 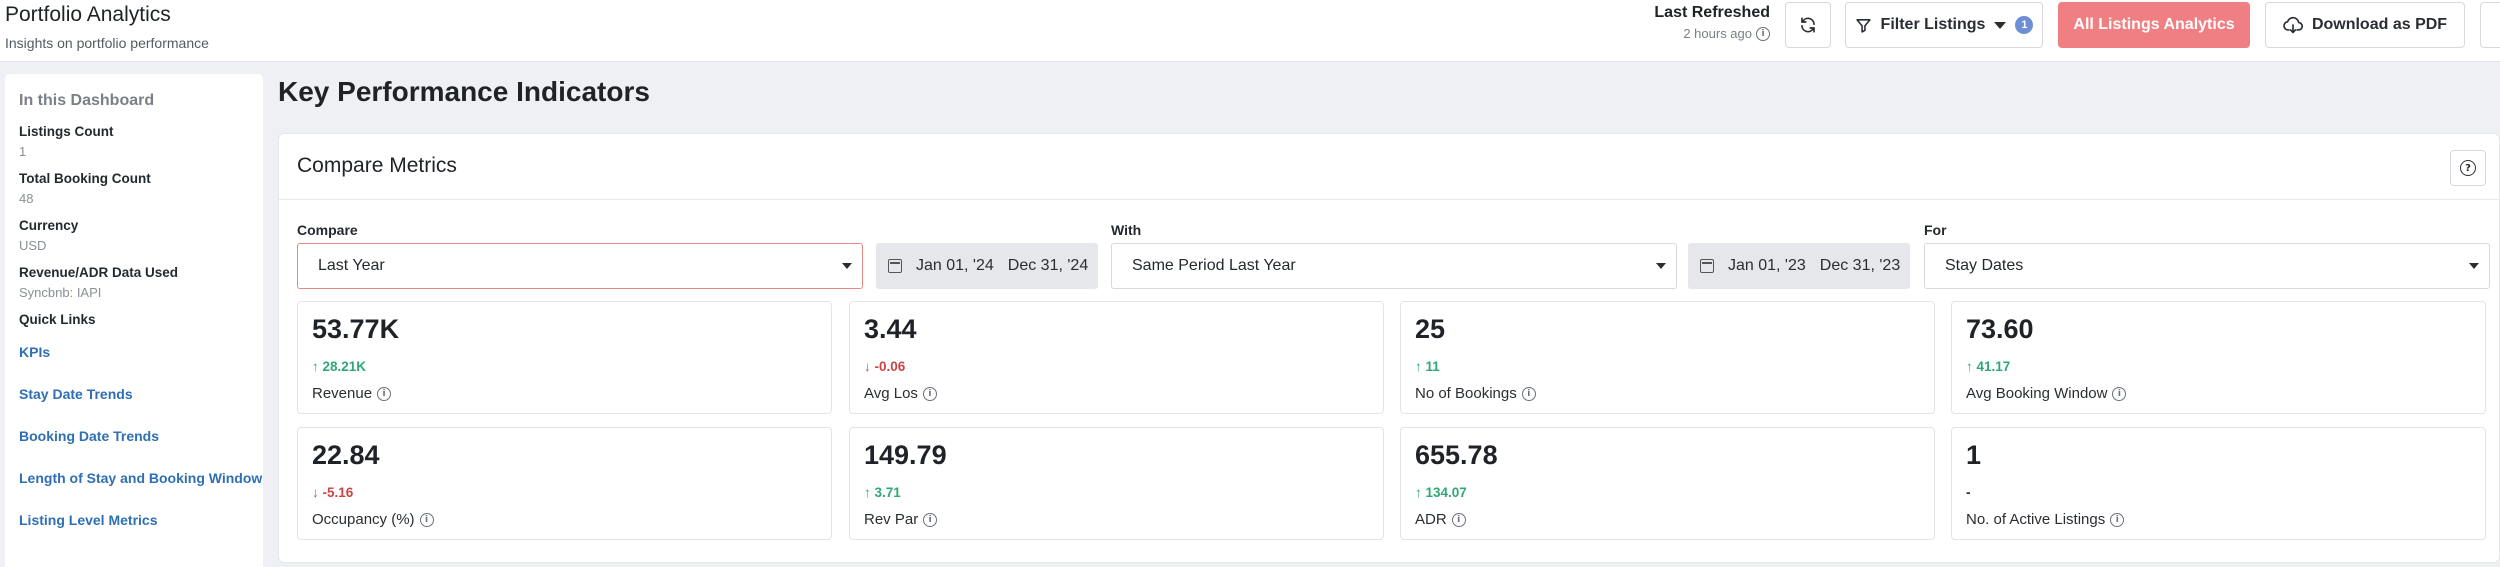 I want to click on for-select: Stay Dates, so click(x=2207, y=266).